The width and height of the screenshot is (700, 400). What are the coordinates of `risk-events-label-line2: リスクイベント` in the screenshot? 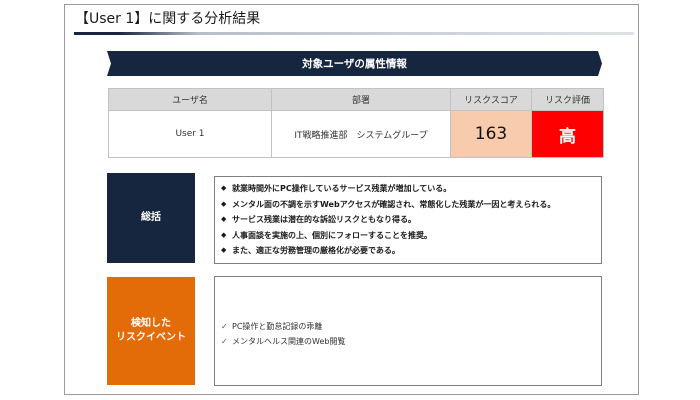 It's located at (151, 337).